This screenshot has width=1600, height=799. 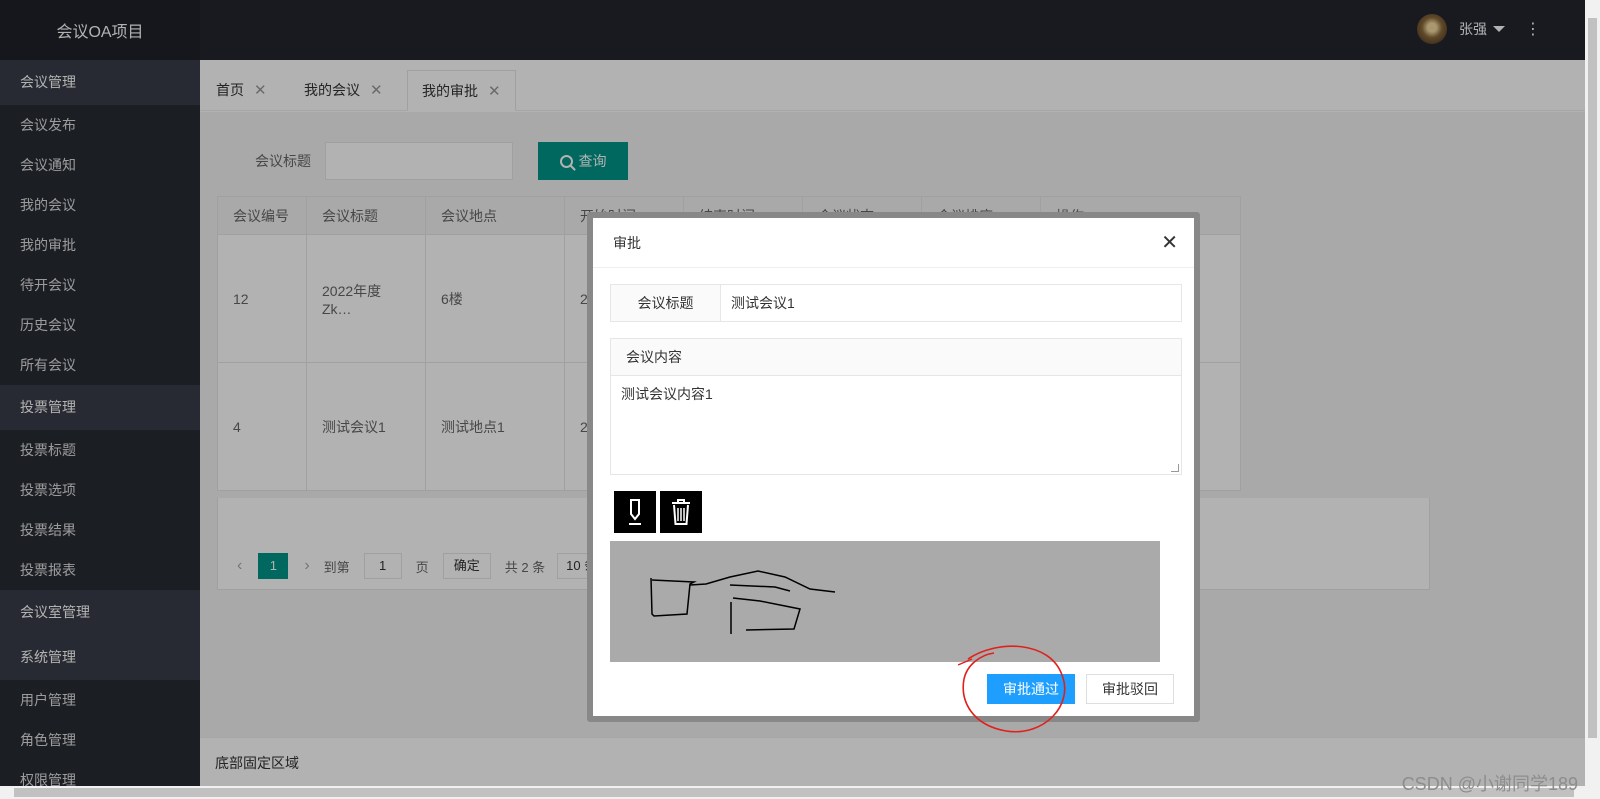 What do you see at coordinates (1169, 243) in the screenshot?
I see `close-icon: ✕` at bounding box center [1169, 243].